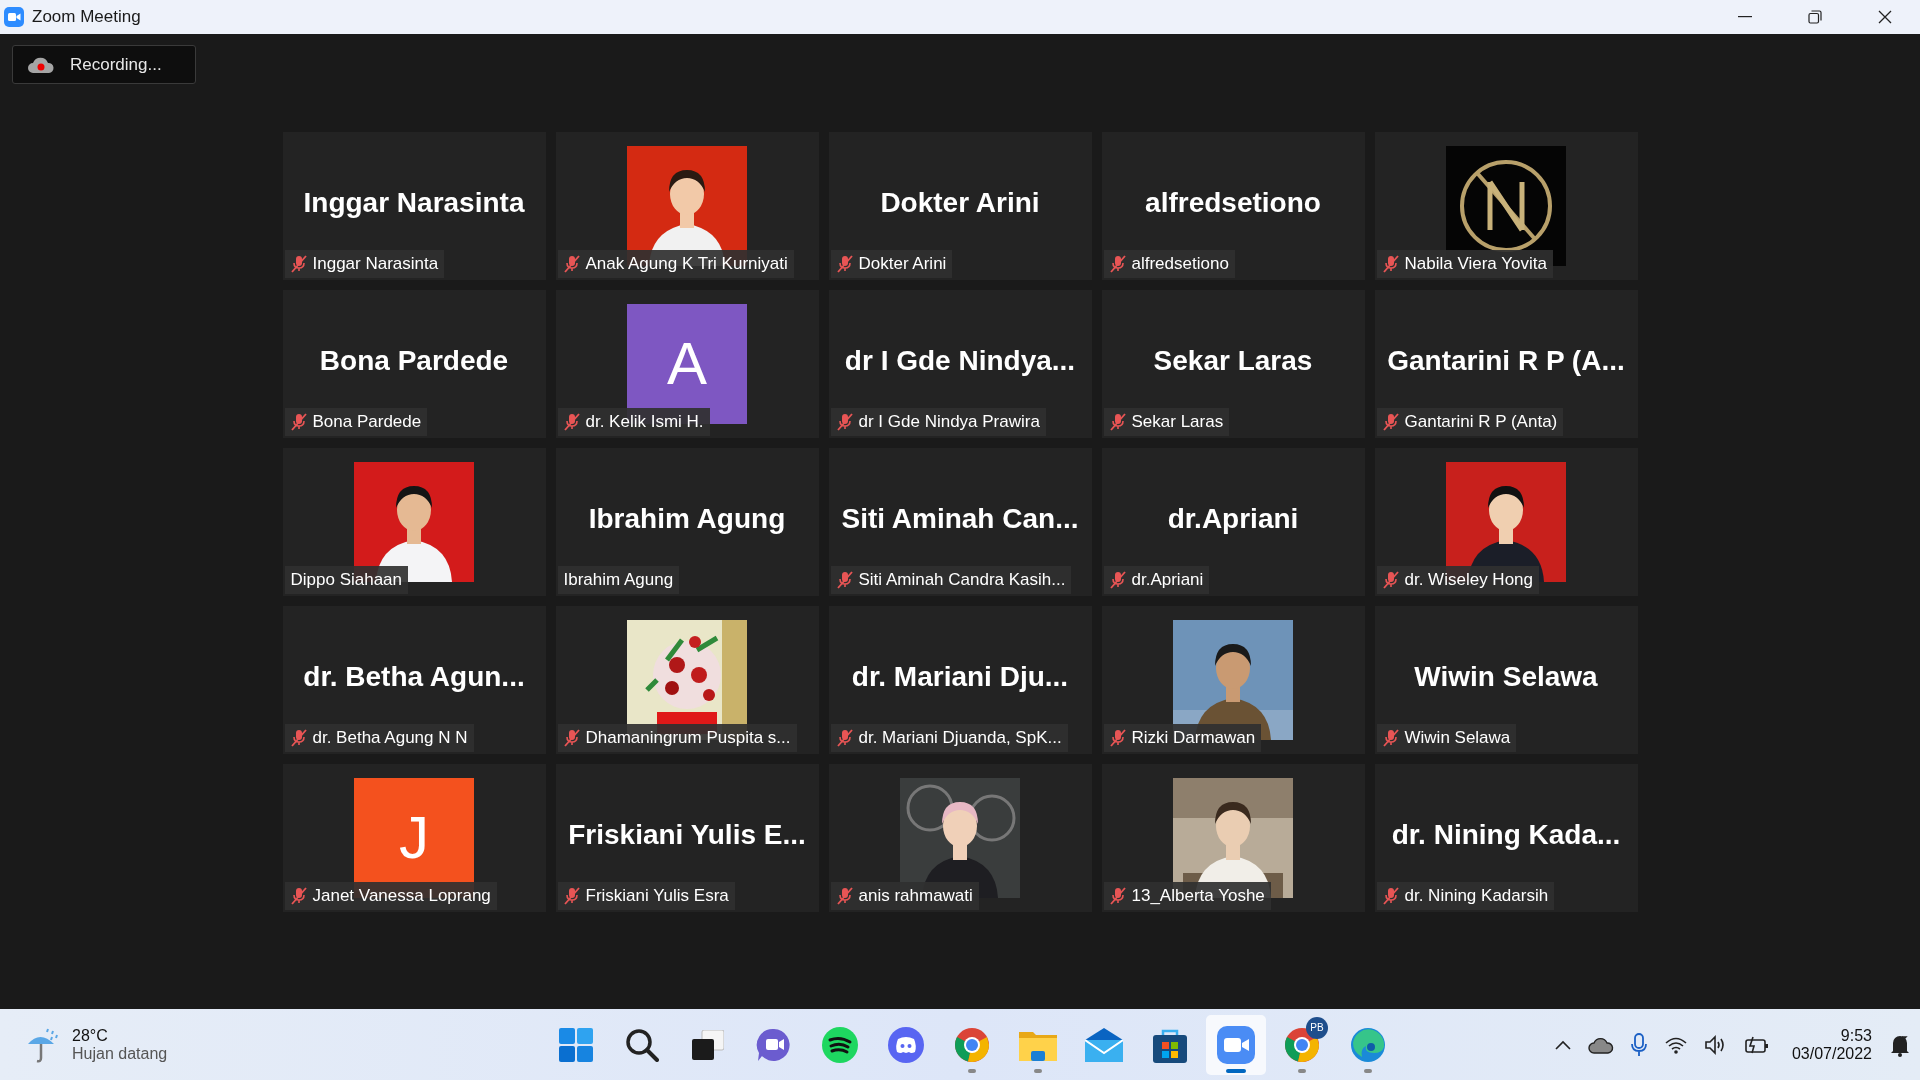 This screenshot has width=1920, height=1080. What do you see at coordinates (1177, 421) in the screenshot?
I see `participant-label: Sekar Laras` at bounding box center [1177, 421].